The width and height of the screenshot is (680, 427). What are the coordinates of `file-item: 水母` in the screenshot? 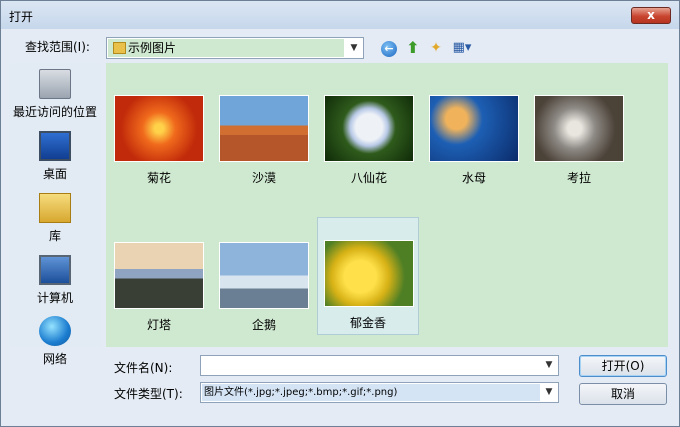 It's located at (474, 132).